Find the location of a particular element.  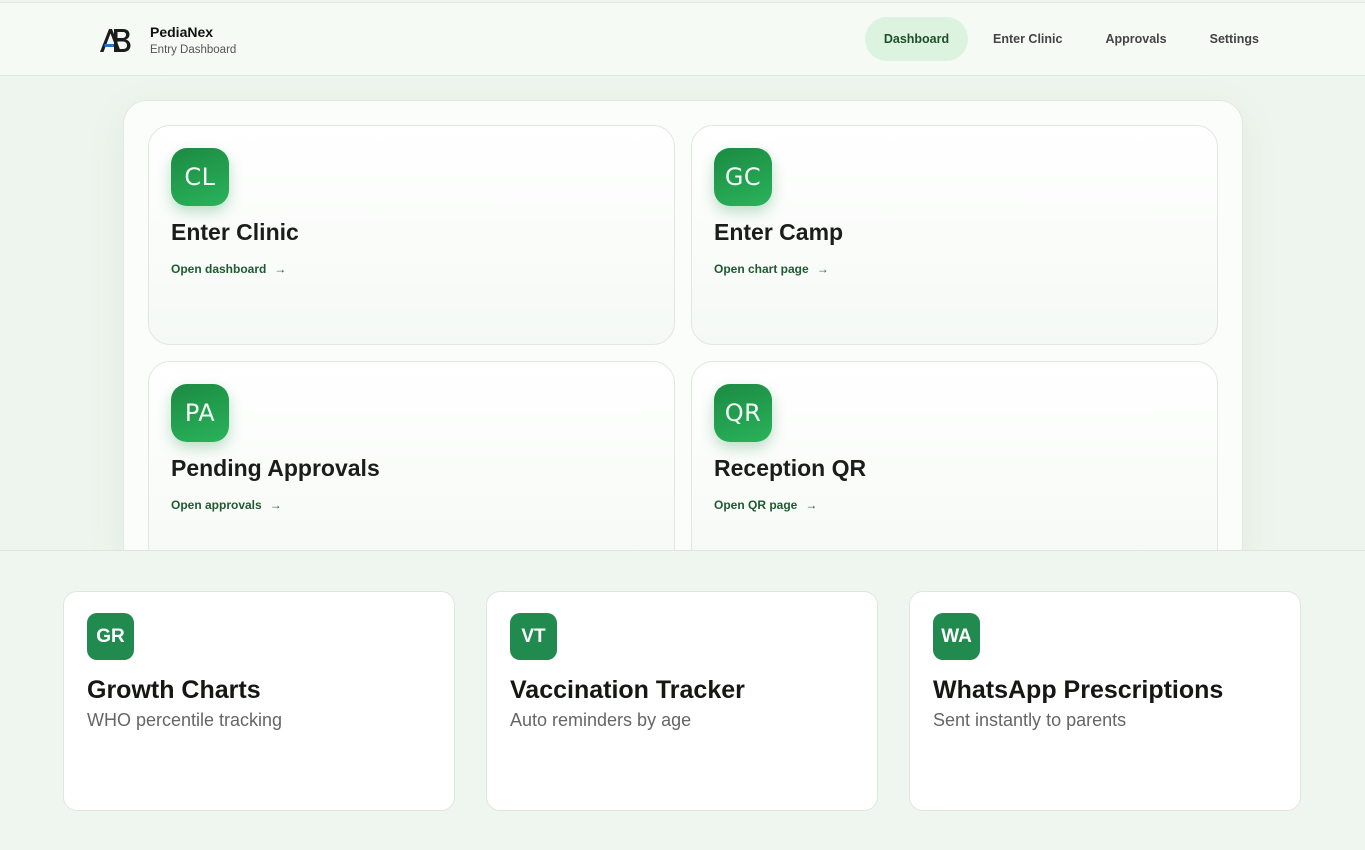

feature-subtitle: Auto reminders by age is located at coordinates (601, 720).